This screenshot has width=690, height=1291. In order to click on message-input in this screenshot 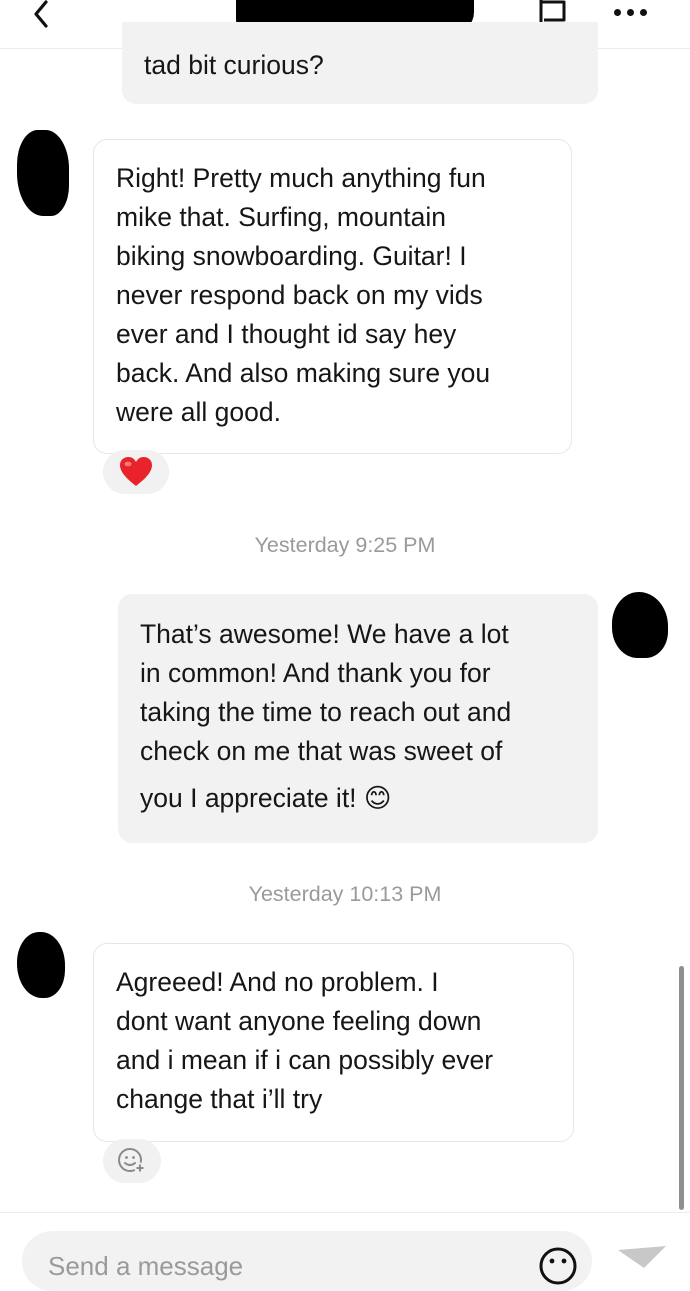, I will do `click(283, 1266)`.